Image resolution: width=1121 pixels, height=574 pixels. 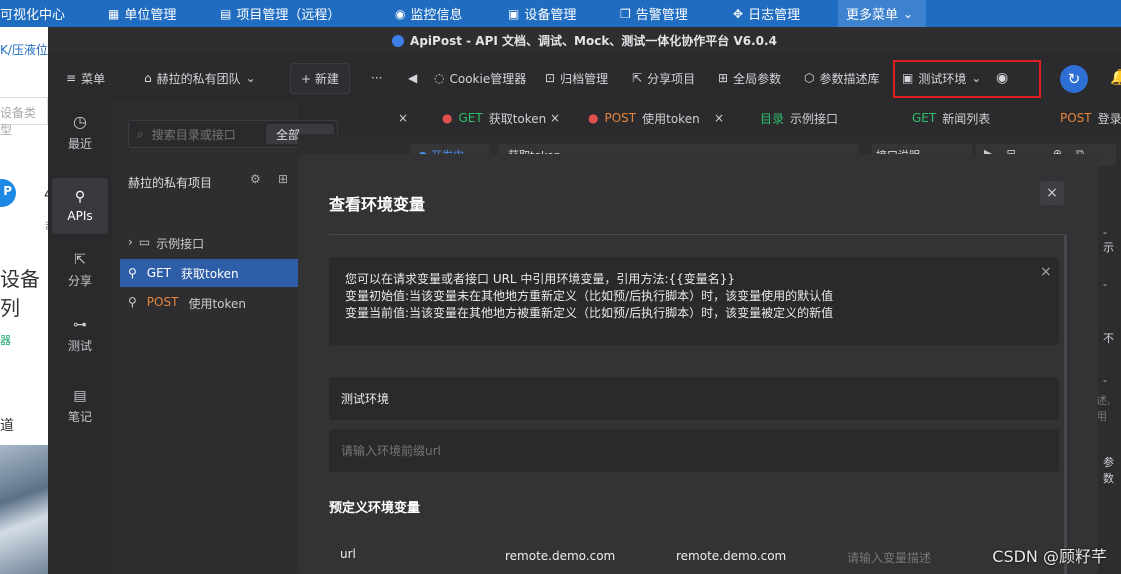 I want to click on chevron-right-icon: ›, so click(x=130, y=242).